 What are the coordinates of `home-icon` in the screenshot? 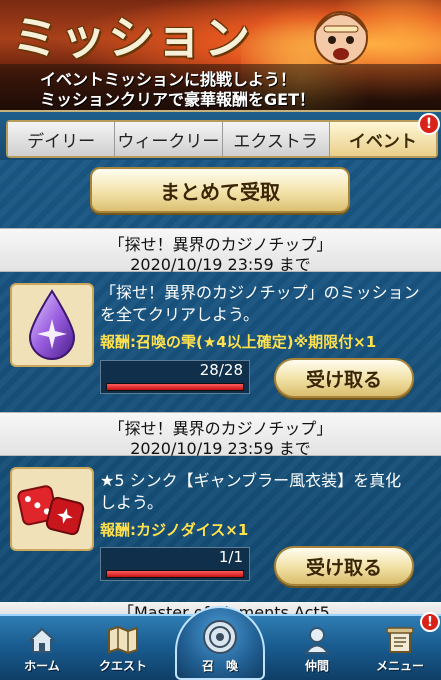 It's located at (42, 640).